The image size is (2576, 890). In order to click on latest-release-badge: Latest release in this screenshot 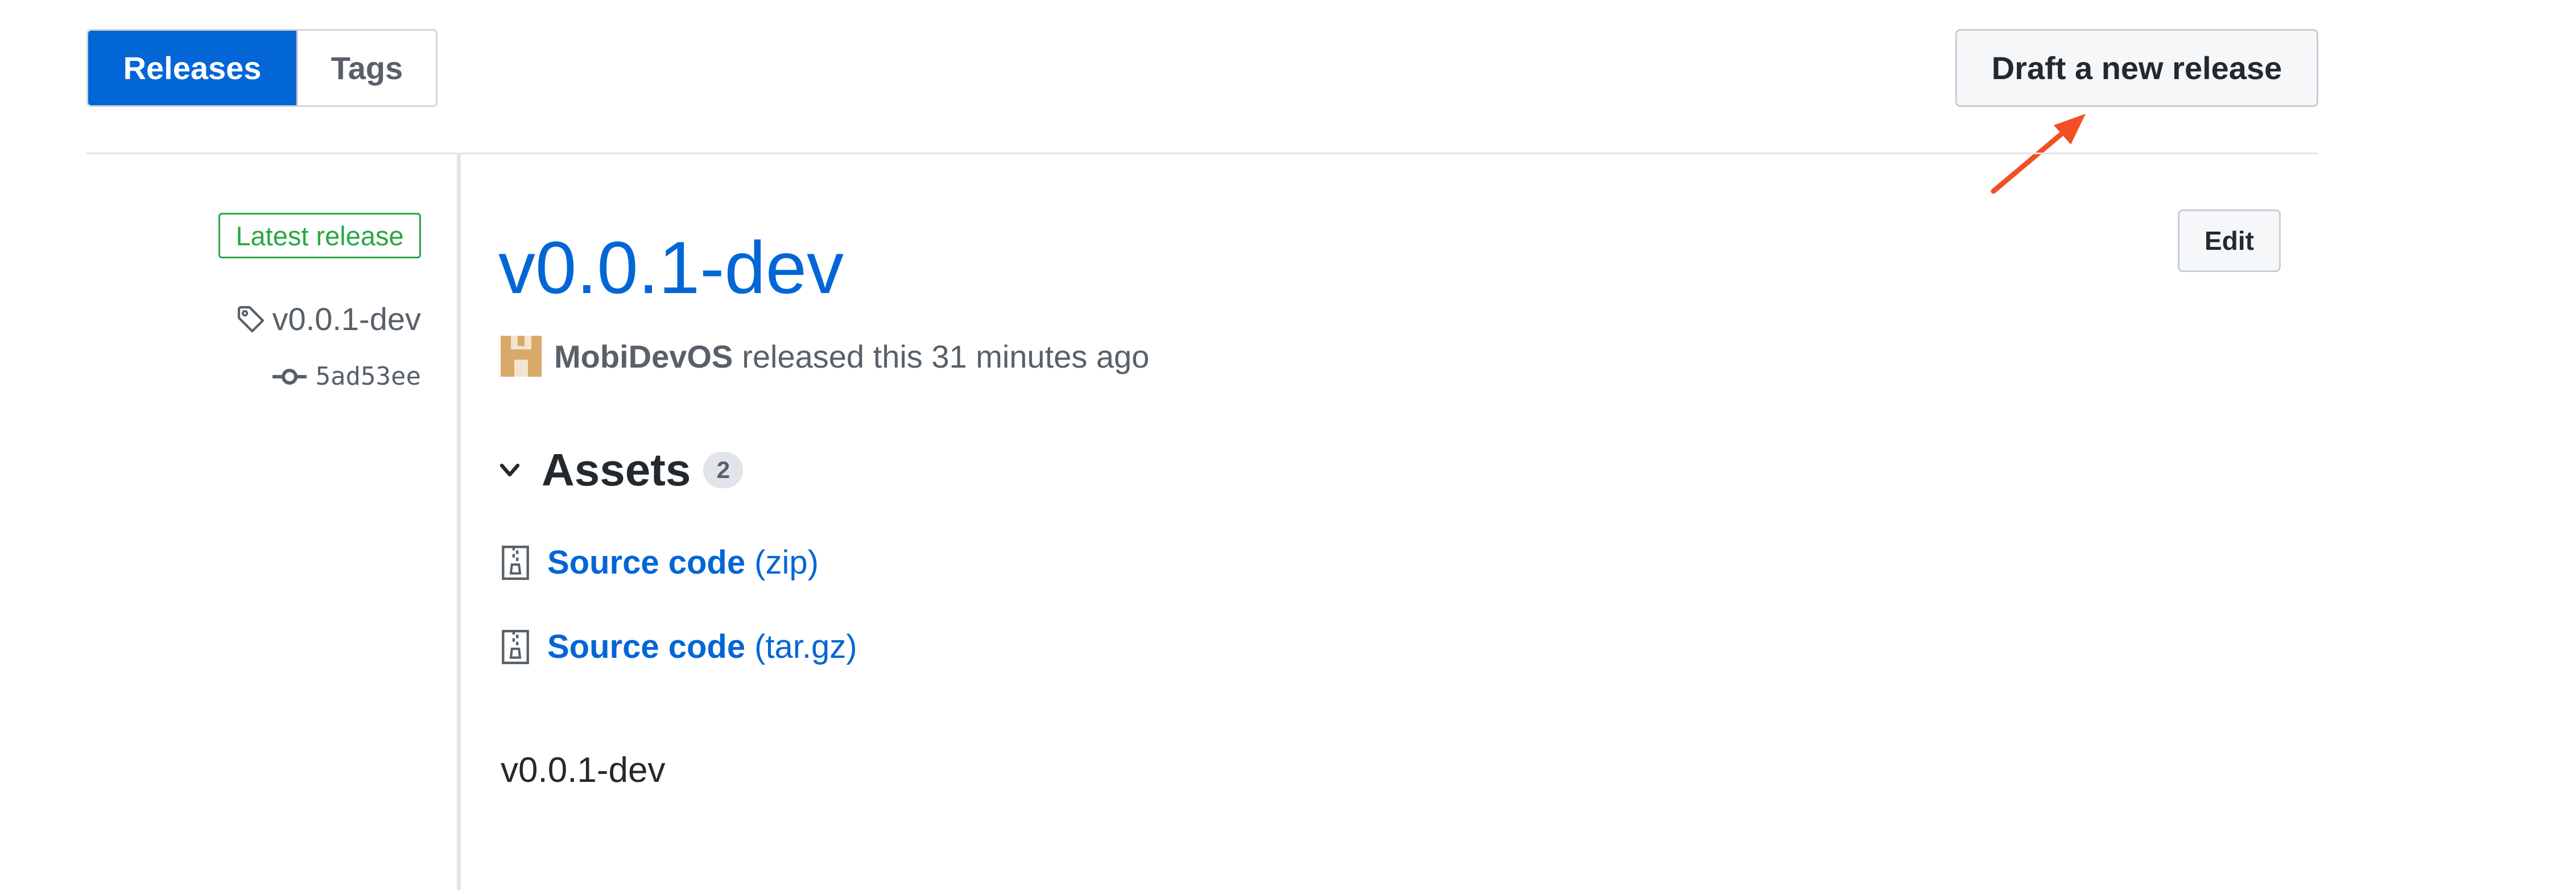, I will do `click(319, 235)`.